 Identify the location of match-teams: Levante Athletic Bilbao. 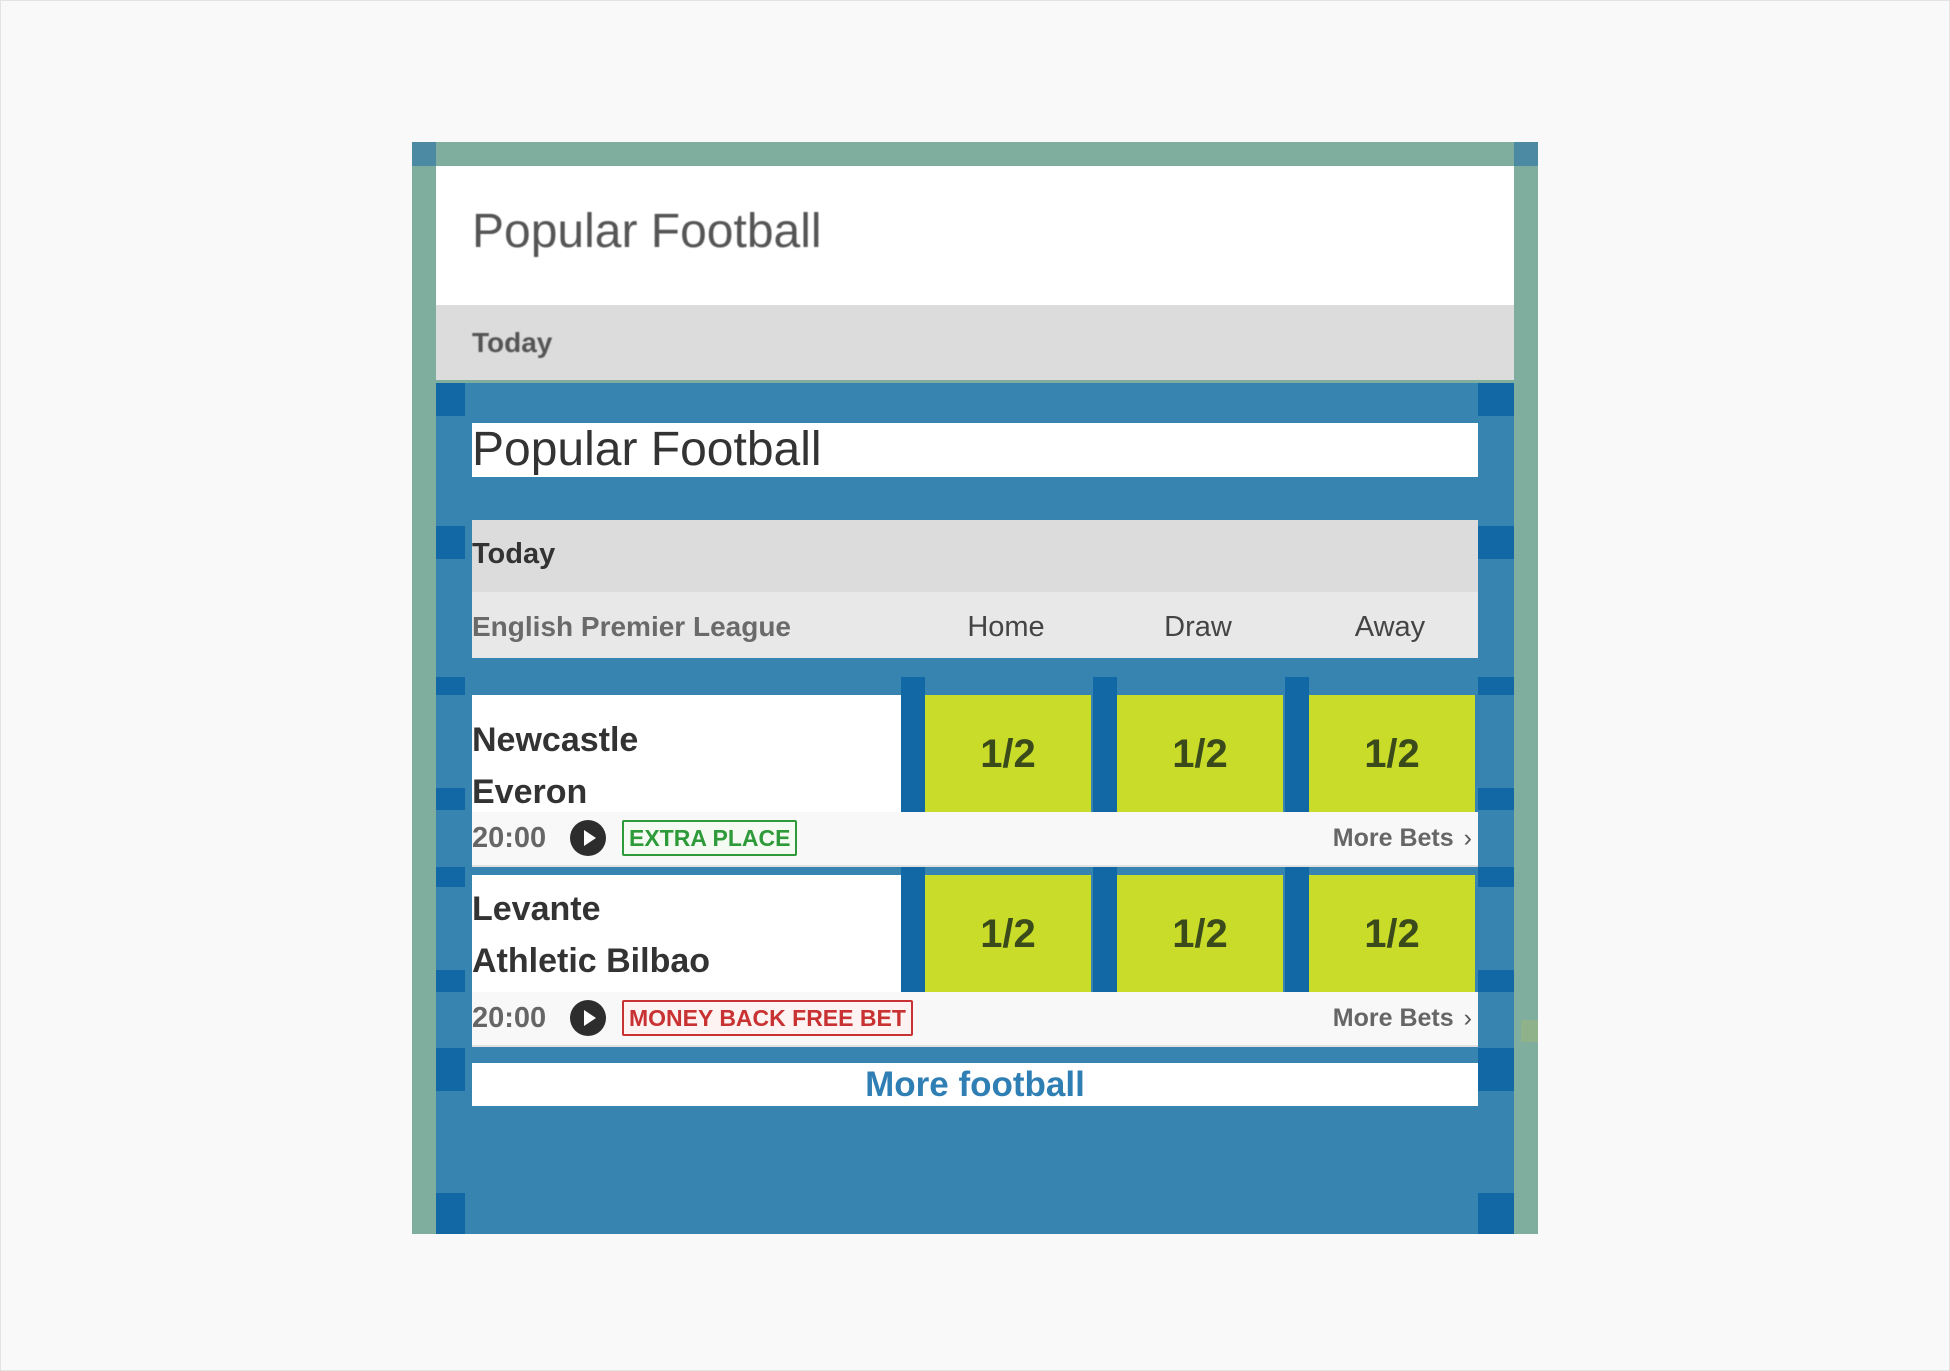
(686, 934).